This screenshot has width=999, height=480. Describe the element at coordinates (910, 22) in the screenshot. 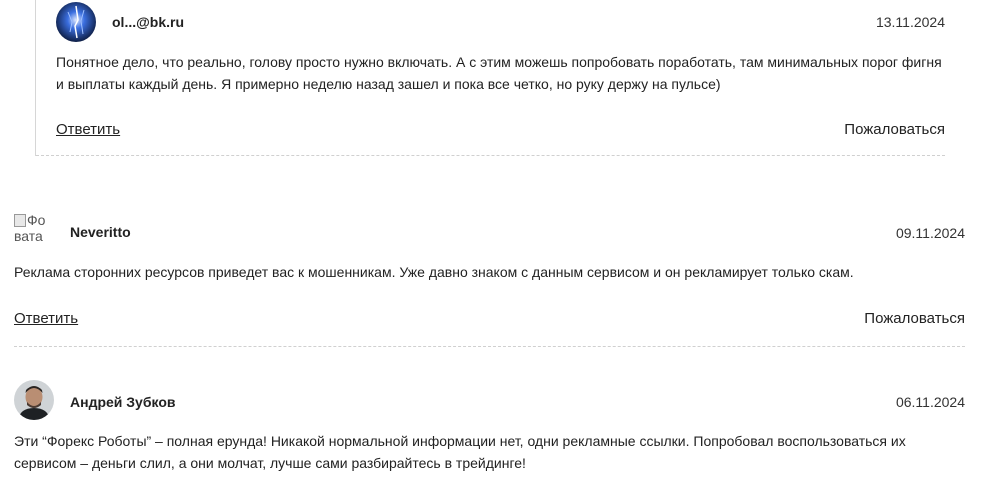

I see `comment-date: 13.11.2024` at that location.